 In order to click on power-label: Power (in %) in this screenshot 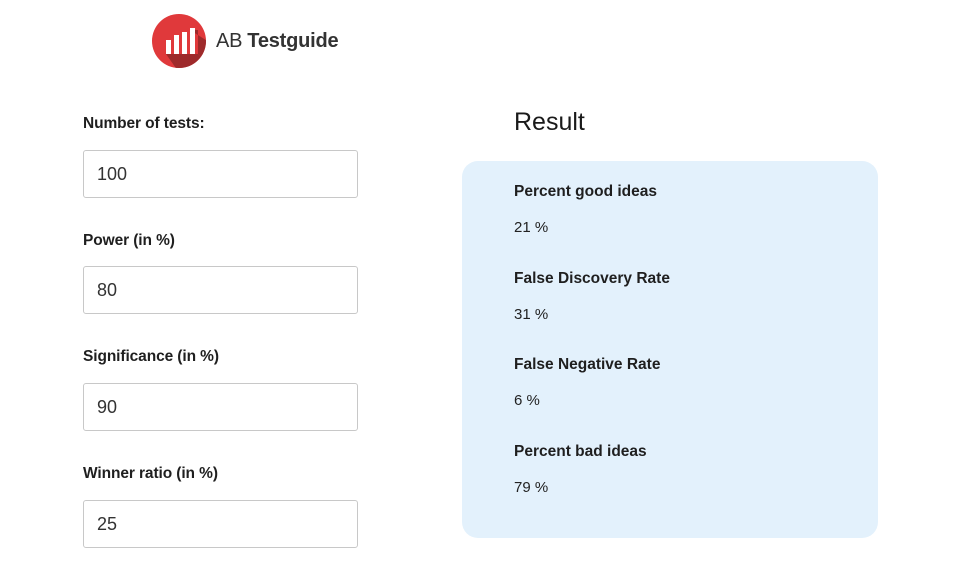, I will do `click(129, 240)`.